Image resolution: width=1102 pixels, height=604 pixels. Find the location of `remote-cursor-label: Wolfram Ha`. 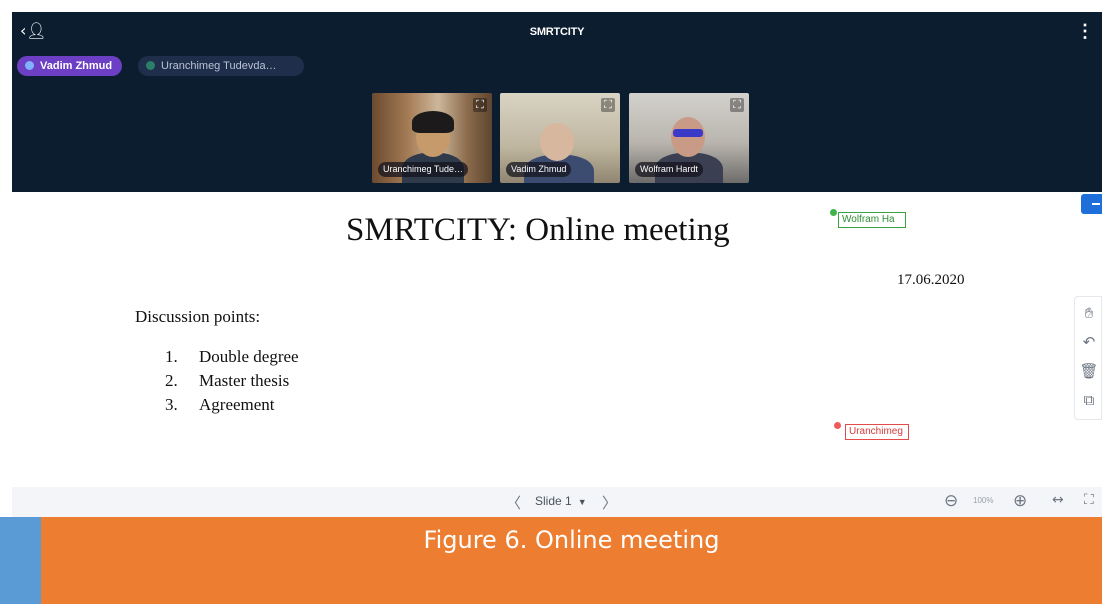

remote-cursor-label: Wolfram Ha is located at coordinates (872, 220).